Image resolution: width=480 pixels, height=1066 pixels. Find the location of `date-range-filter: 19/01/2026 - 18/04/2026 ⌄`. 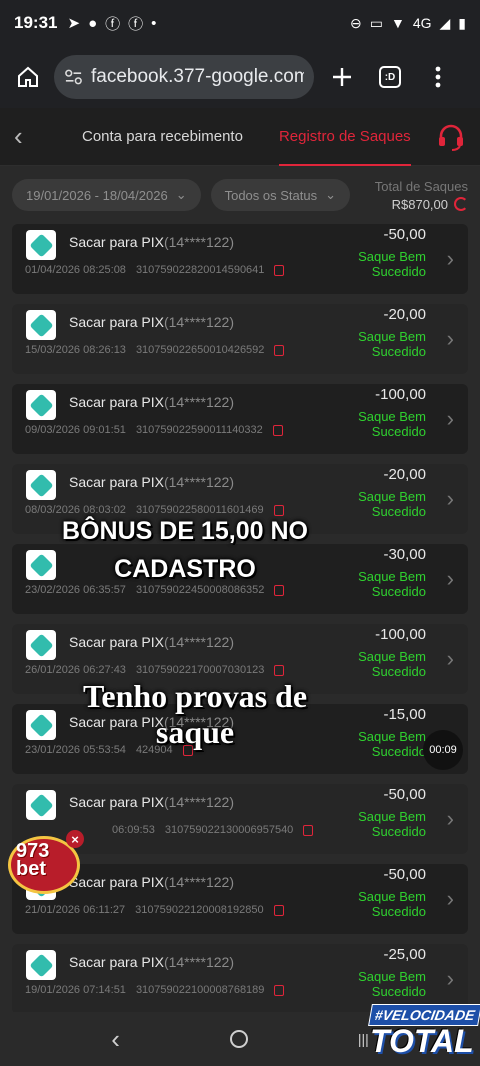

date-range-filter: 19/01/2026 - 18/04/2026 ⌄ is located at coordinates (106, 195).